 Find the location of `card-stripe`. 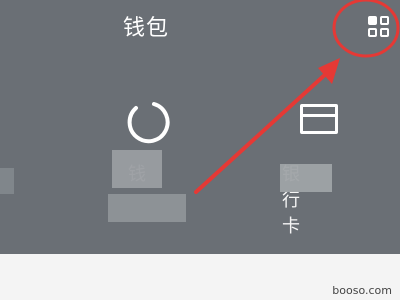

card-stripe is located at coordinates (319, 115).